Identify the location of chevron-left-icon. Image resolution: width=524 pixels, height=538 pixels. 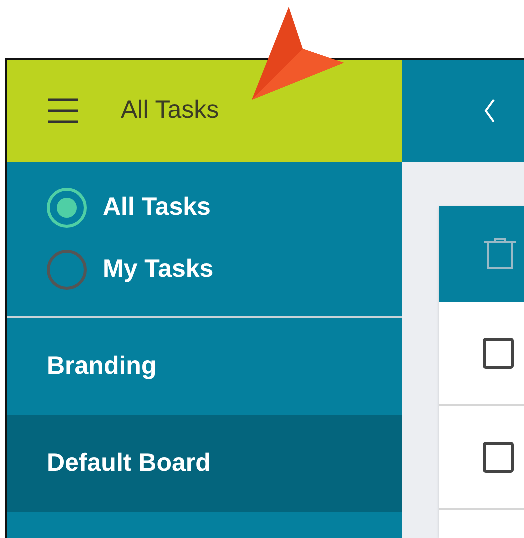
(490, 111).